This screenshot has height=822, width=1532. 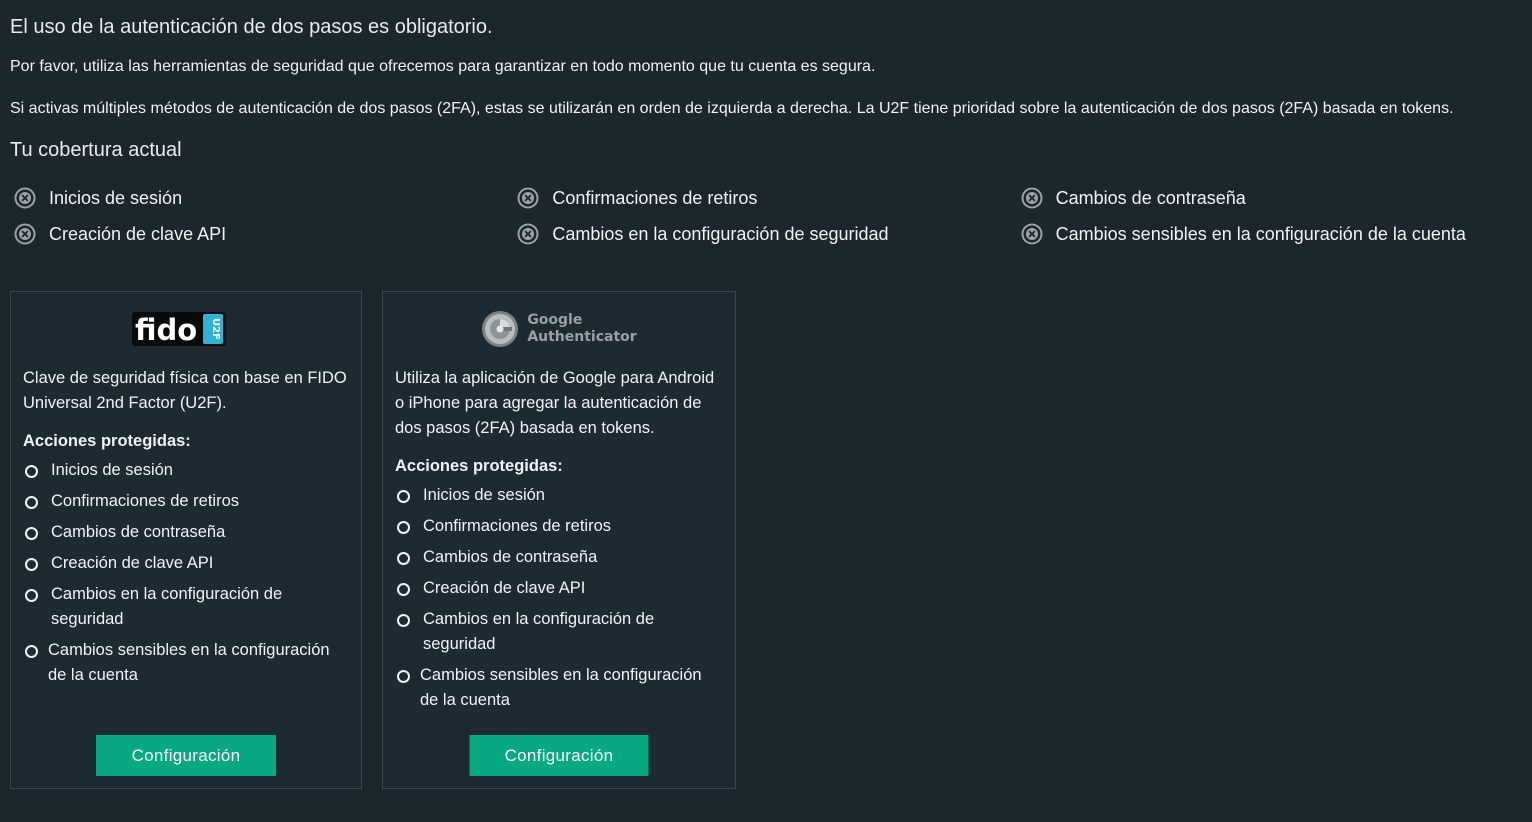 What do you see at coordinates (265, 234) in the screenshot?
I see `coverage-item-api-key: Creación de clave API` at bounding box center [265, 234].